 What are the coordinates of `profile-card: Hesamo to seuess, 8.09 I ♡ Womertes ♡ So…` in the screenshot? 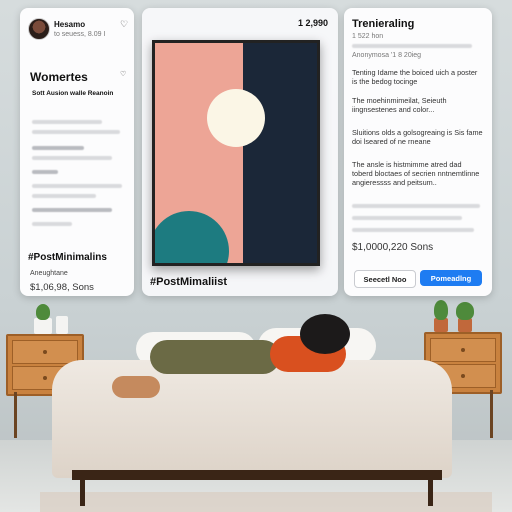 It's located at (77, 152).